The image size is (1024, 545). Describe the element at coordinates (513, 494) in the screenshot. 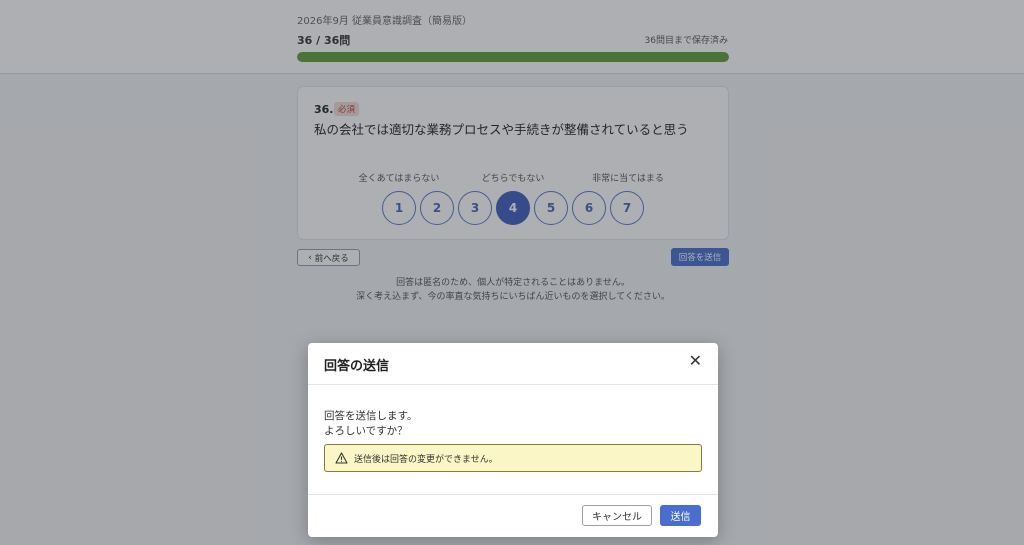

I see `dialog-footer-divider` at that location.